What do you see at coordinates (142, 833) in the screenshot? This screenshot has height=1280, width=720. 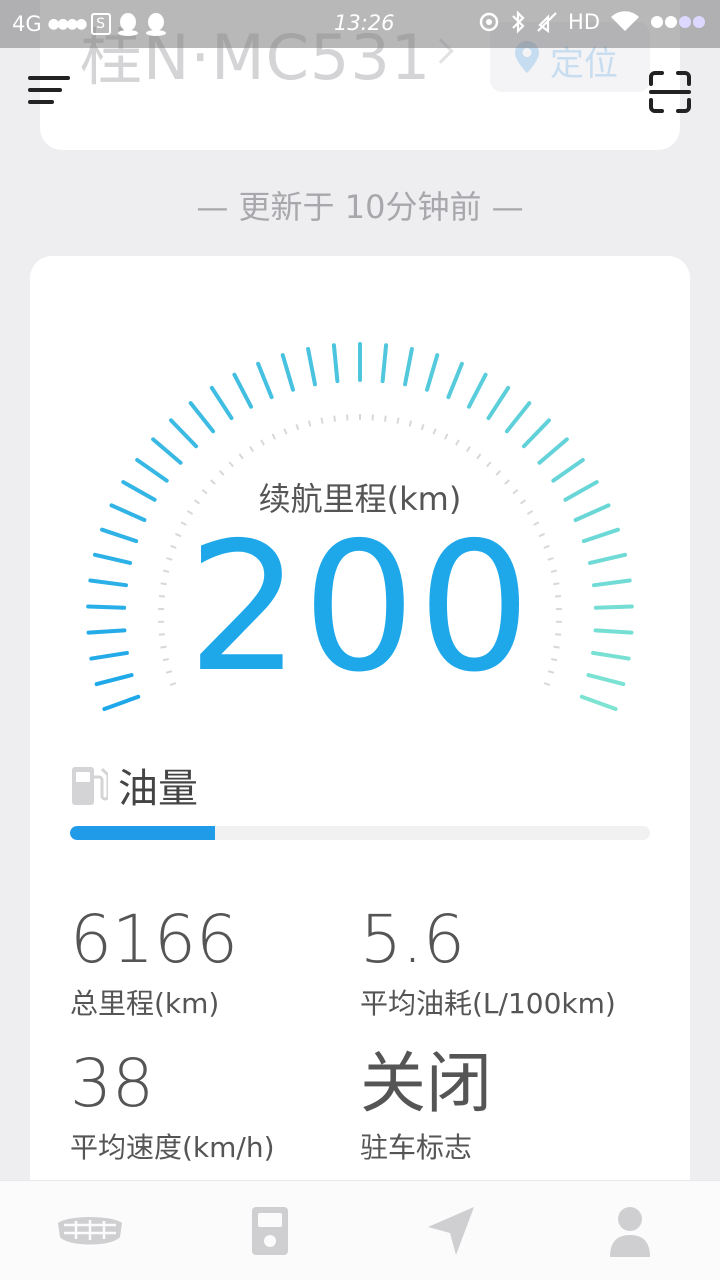 I see `fuel-level-fill` at bounding box center [142, 833].